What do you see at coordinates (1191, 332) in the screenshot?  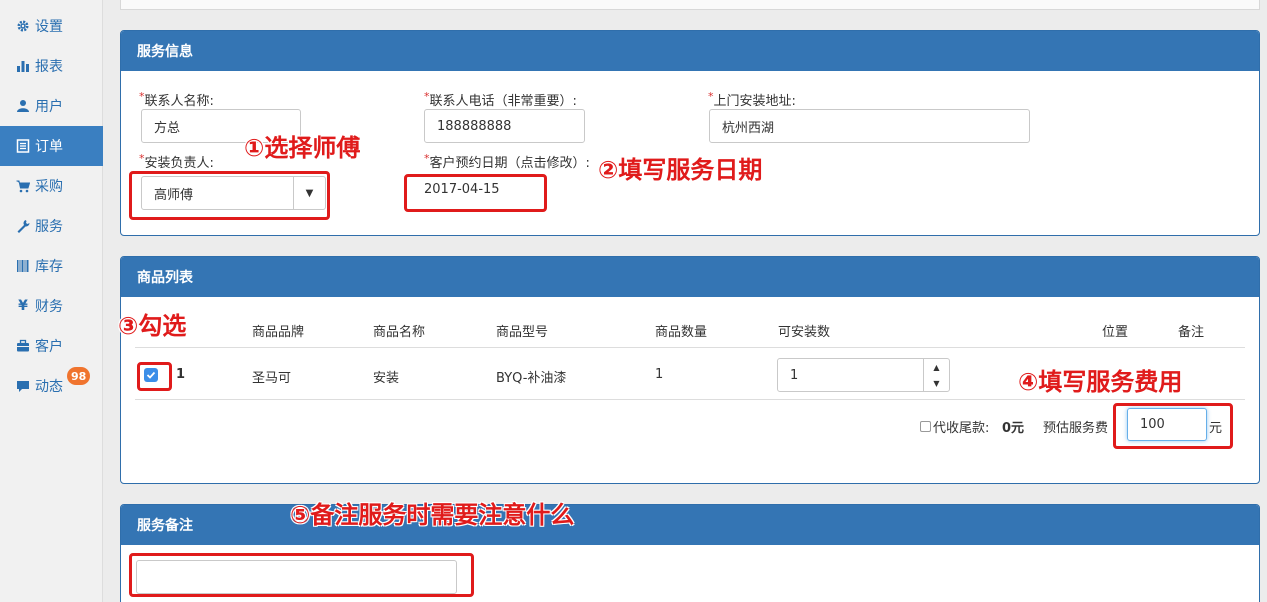 I see `column-header-remark: 备注` at bounding box center [1191, 332].